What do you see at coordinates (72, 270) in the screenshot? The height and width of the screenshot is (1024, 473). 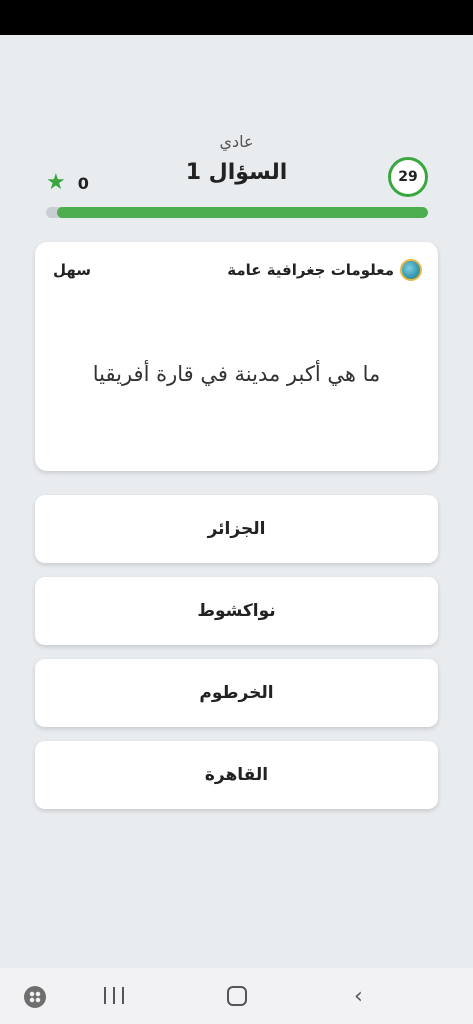 I see `difficulty-label: سهل` at bounding box center [72, 270].